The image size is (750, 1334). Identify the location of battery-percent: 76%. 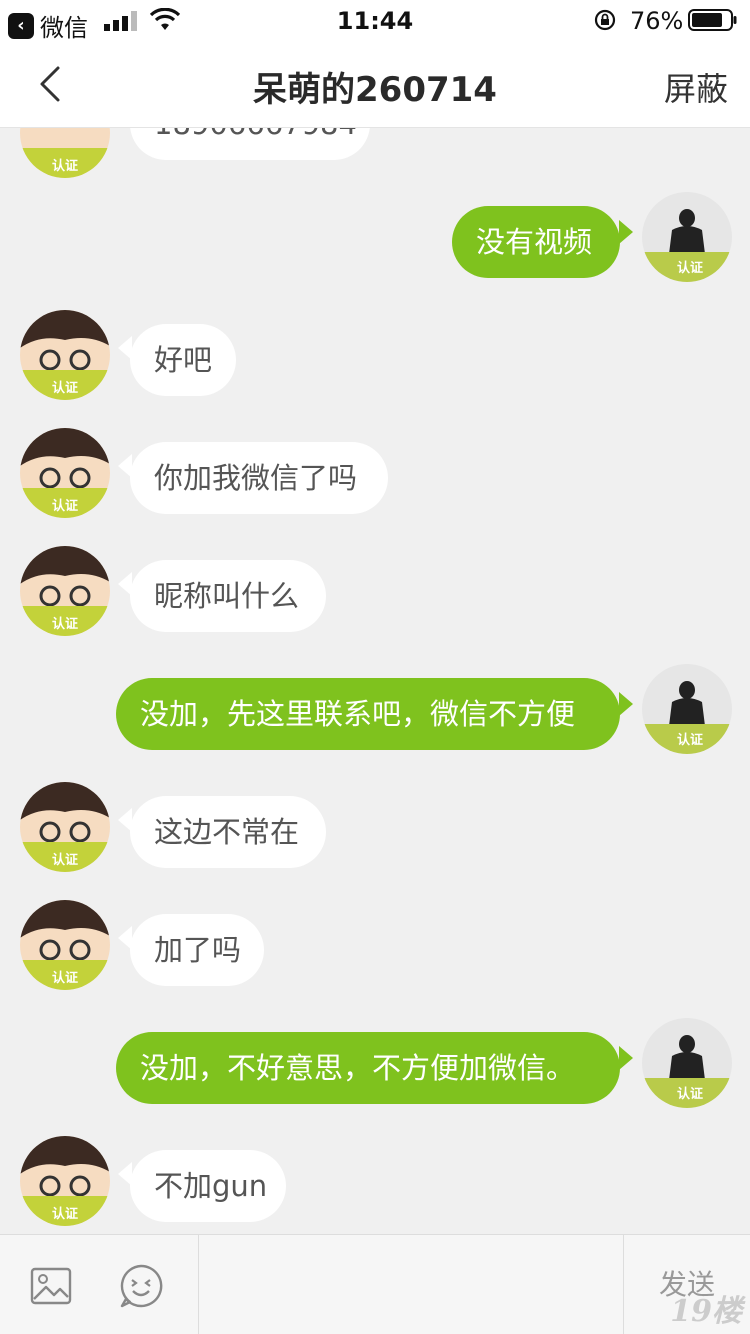
(657, 21).